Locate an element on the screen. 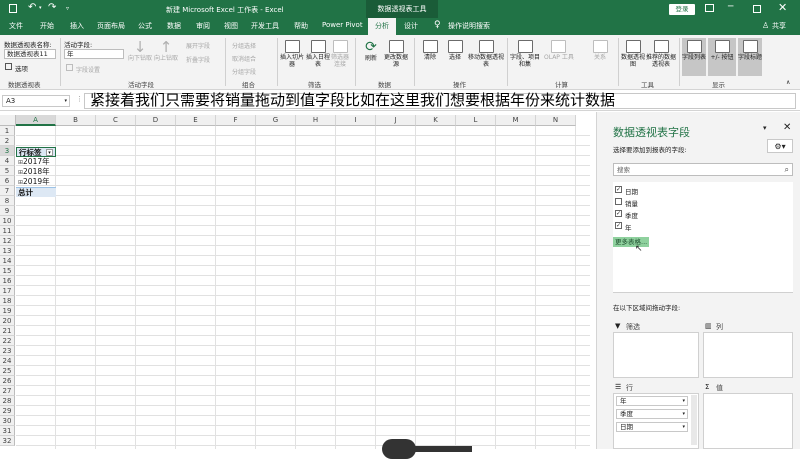 The width and height of the screenshot is (800, 459). name-box: A3 ▾ is located at coordinates (36, 101).